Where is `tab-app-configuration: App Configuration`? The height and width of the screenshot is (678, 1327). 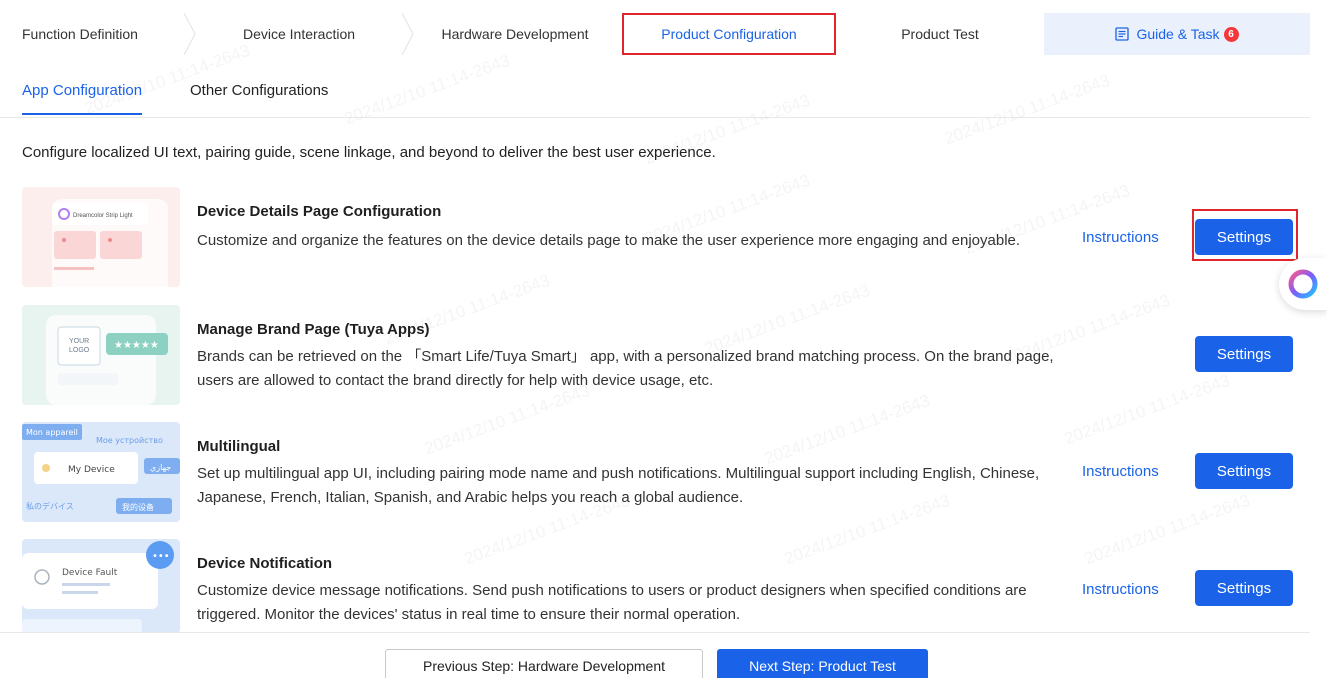
tab-app-configuration: App Configuration is located at coordinates (82, 98).